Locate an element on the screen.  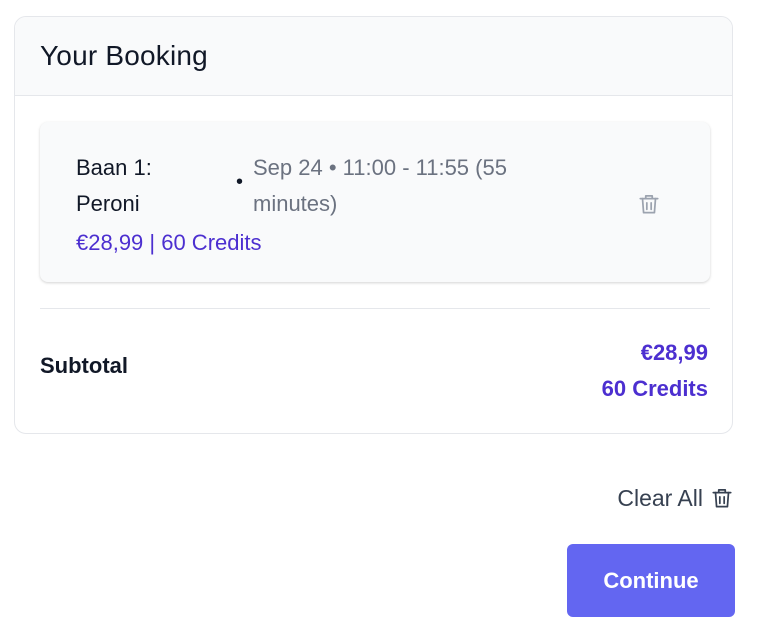
continue-button: Continue is located at coordinates (651, 580).